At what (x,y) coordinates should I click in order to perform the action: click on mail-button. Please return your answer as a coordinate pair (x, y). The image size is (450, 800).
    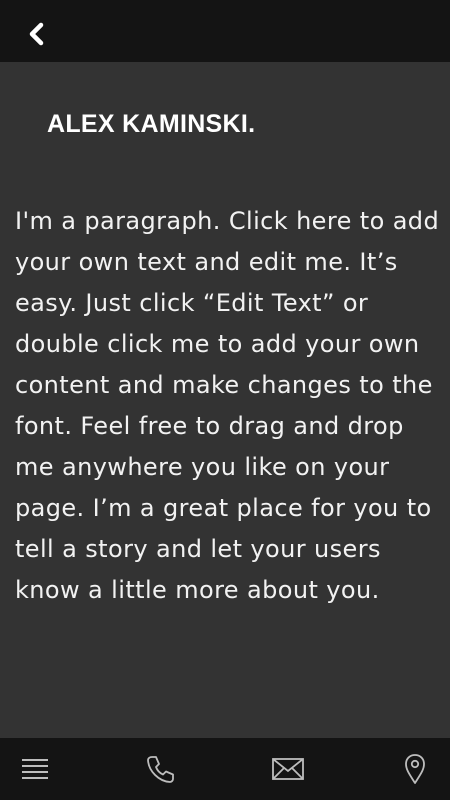
    Looking at the image, I should click on (288, 769).